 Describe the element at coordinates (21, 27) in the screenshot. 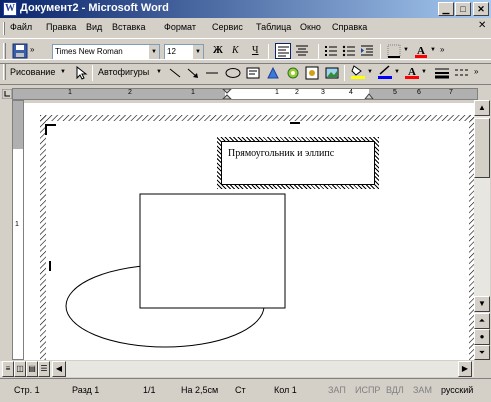

I see `menu-file: Файл` at that location.